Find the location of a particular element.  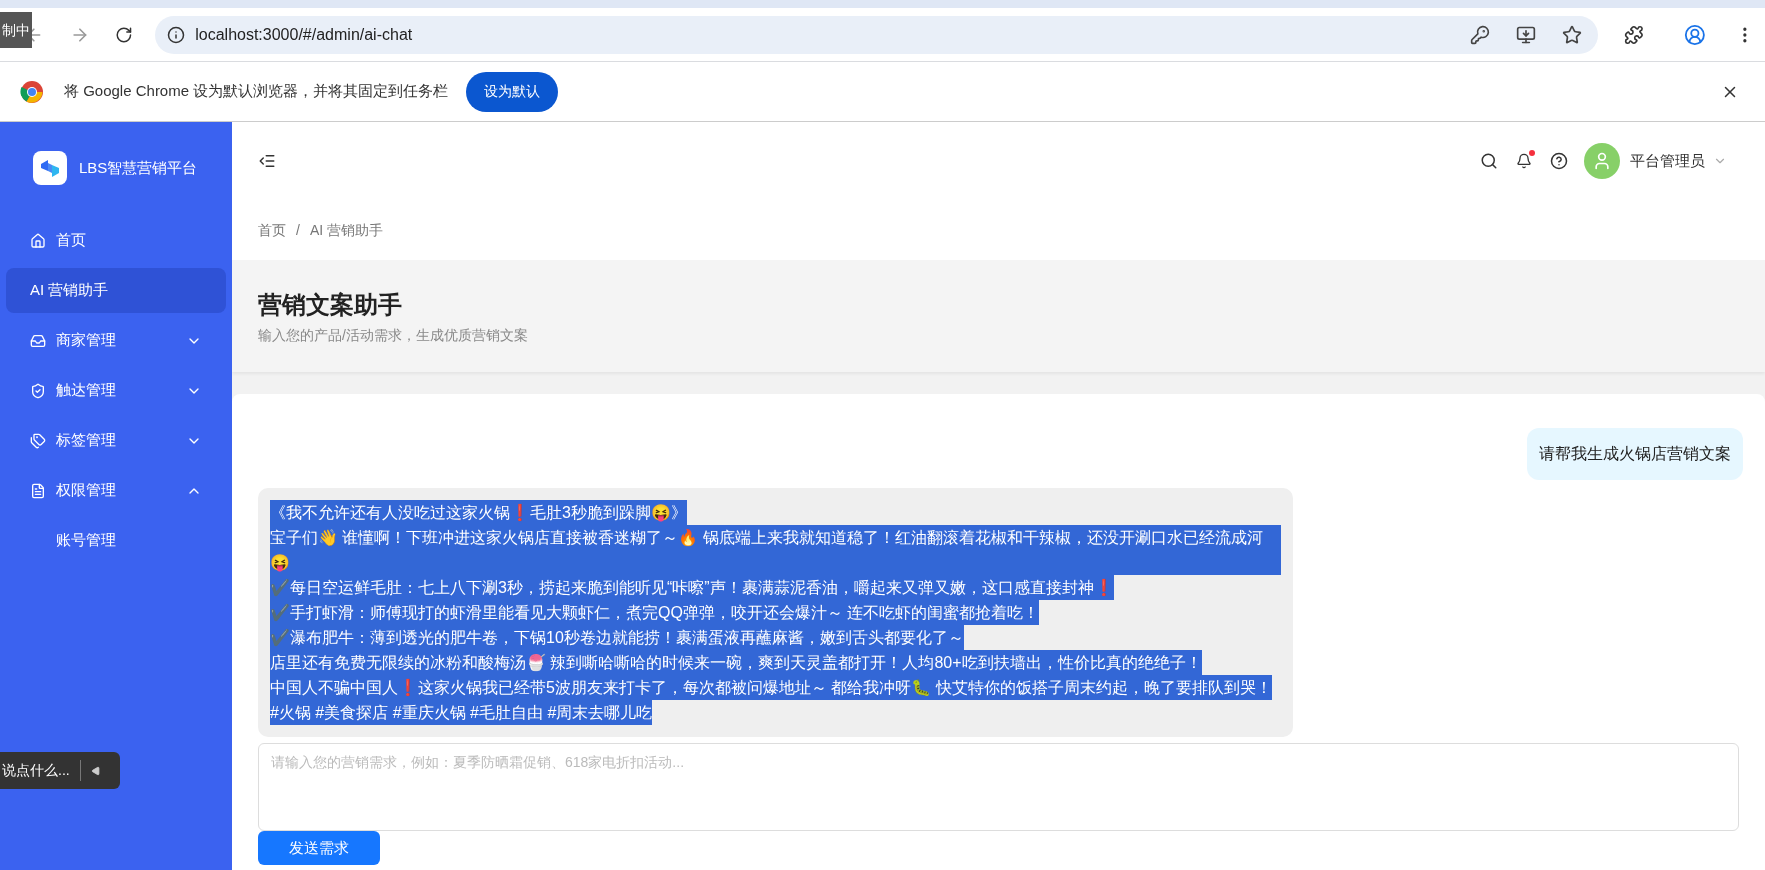

user-icon is located at coordinates (1602, 161).